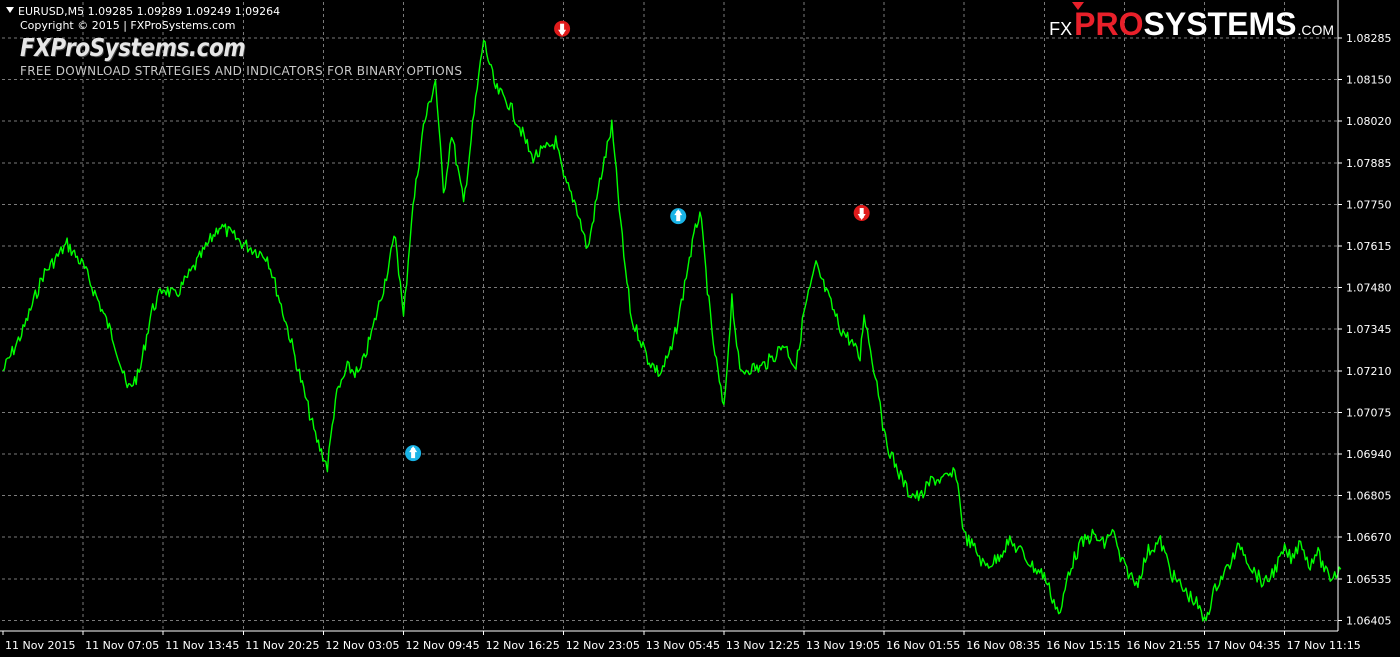  I want to click on dropdown-triangle-icon, so click(10, 10).